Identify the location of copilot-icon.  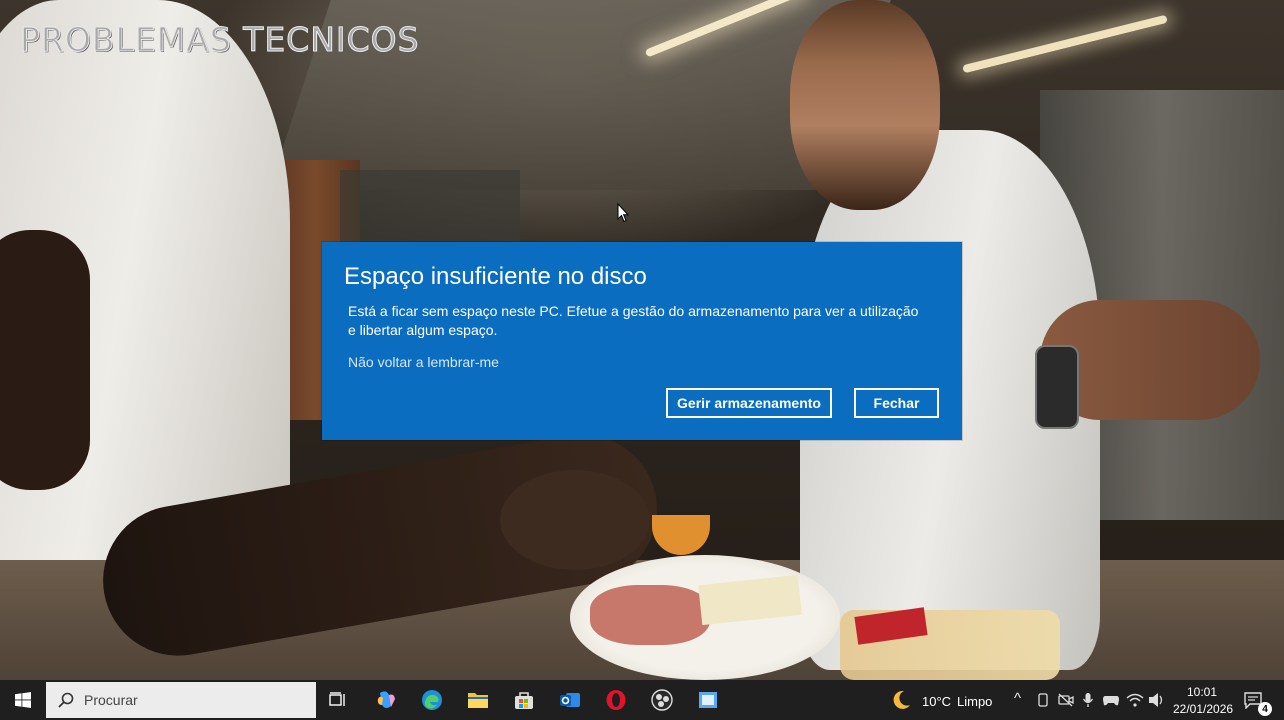
(386, 700).